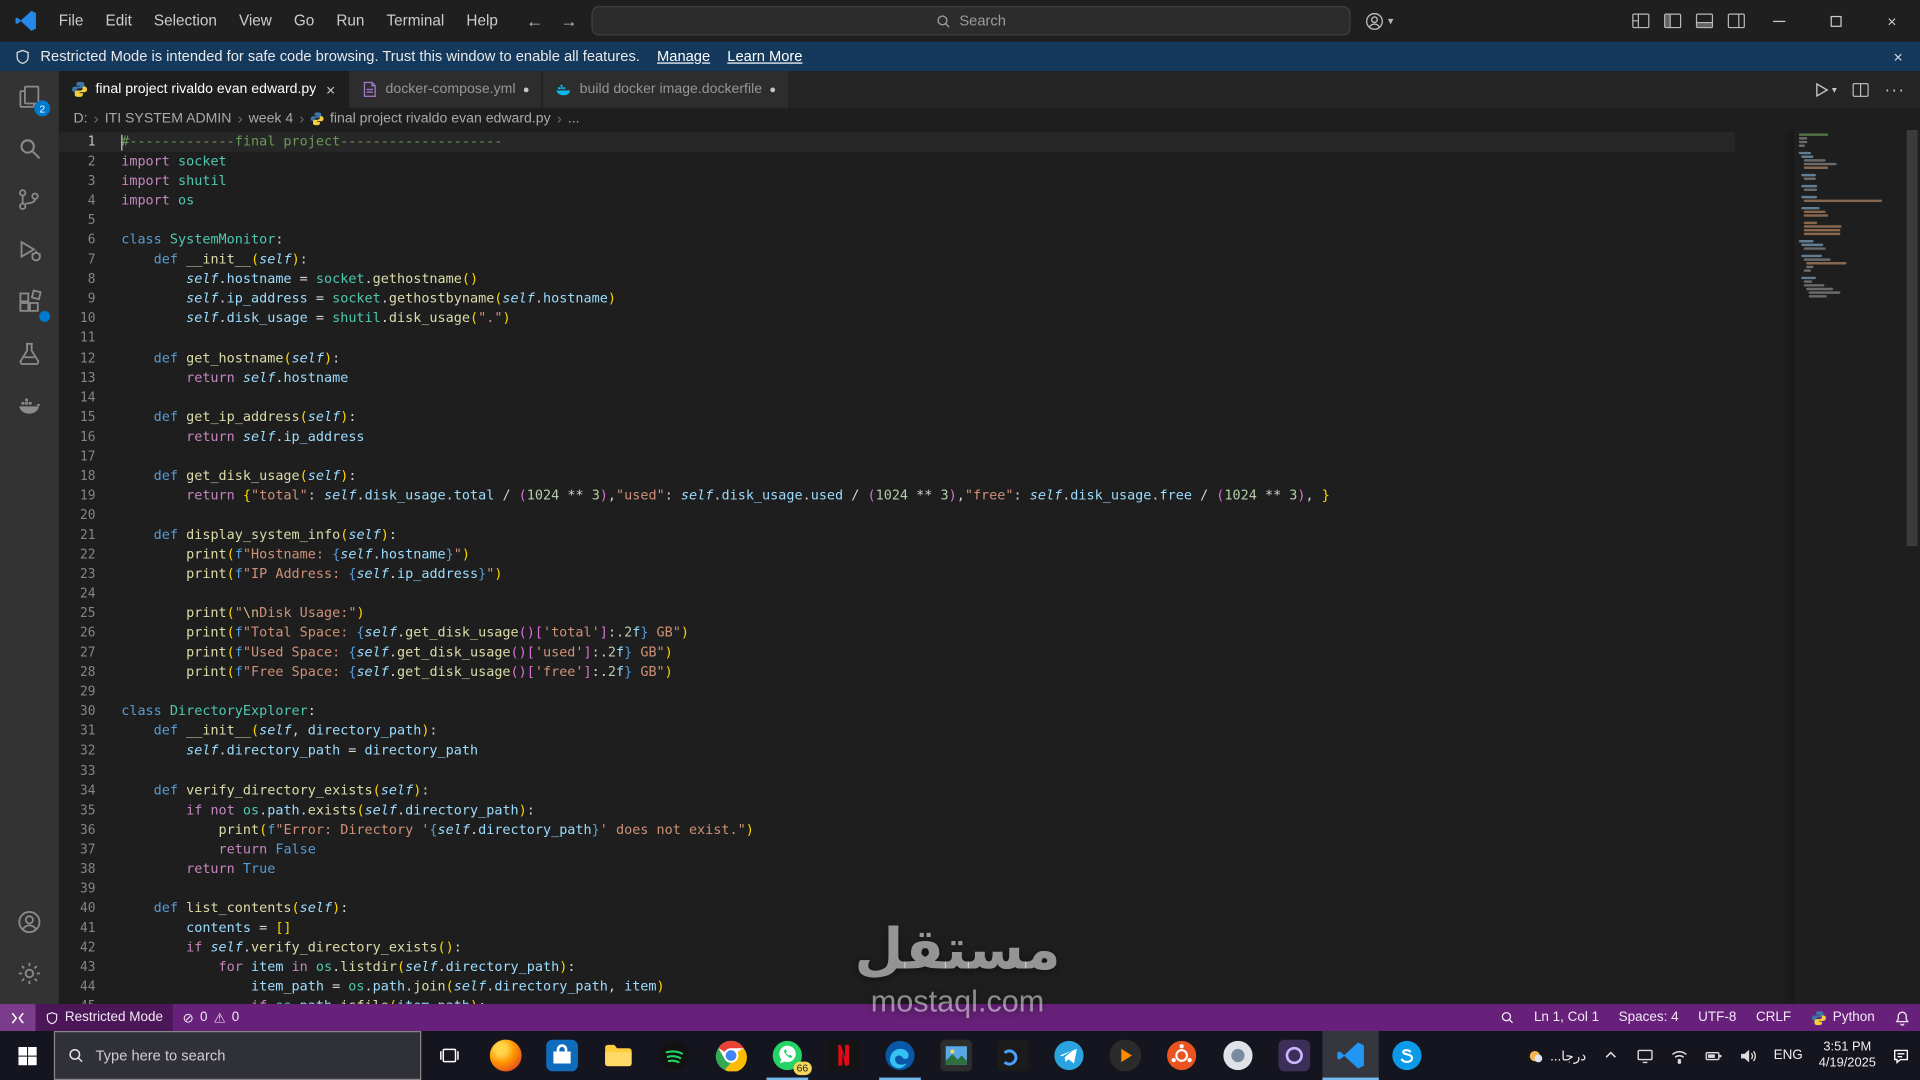  I want to click on activity-manage, so click(29, 973).